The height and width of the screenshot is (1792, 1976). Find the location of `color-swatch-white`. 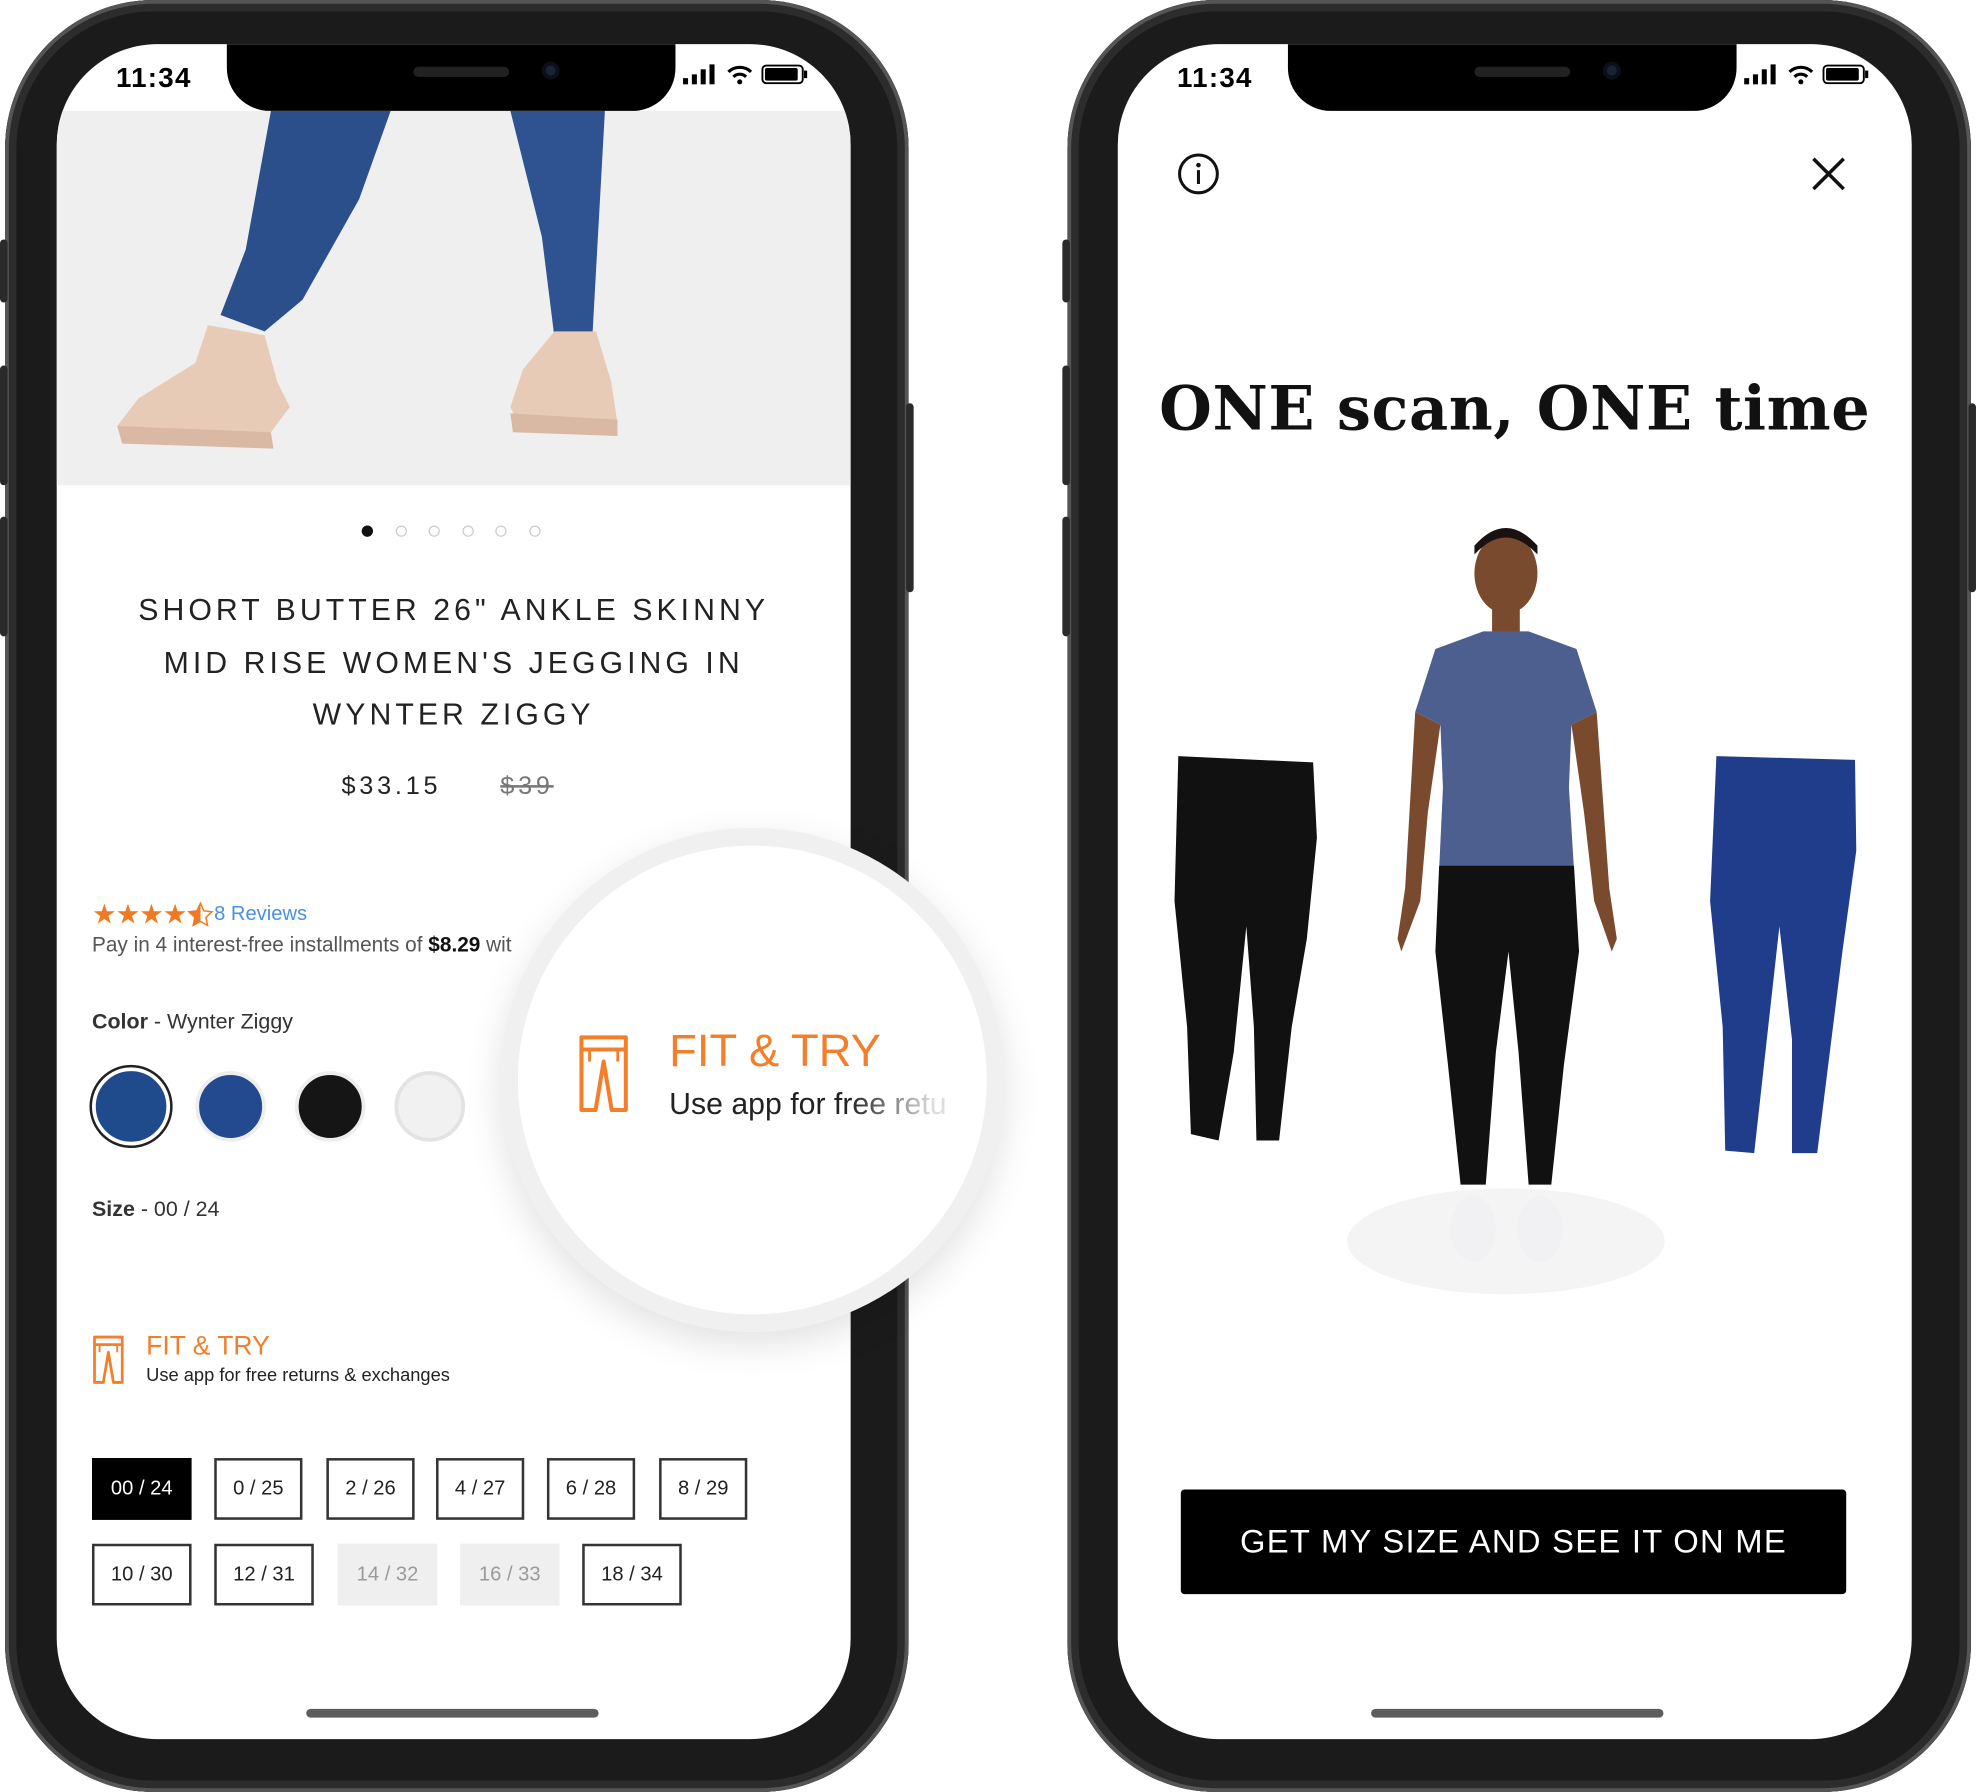

color-swatch-white is located at coordinates (430, 1106).